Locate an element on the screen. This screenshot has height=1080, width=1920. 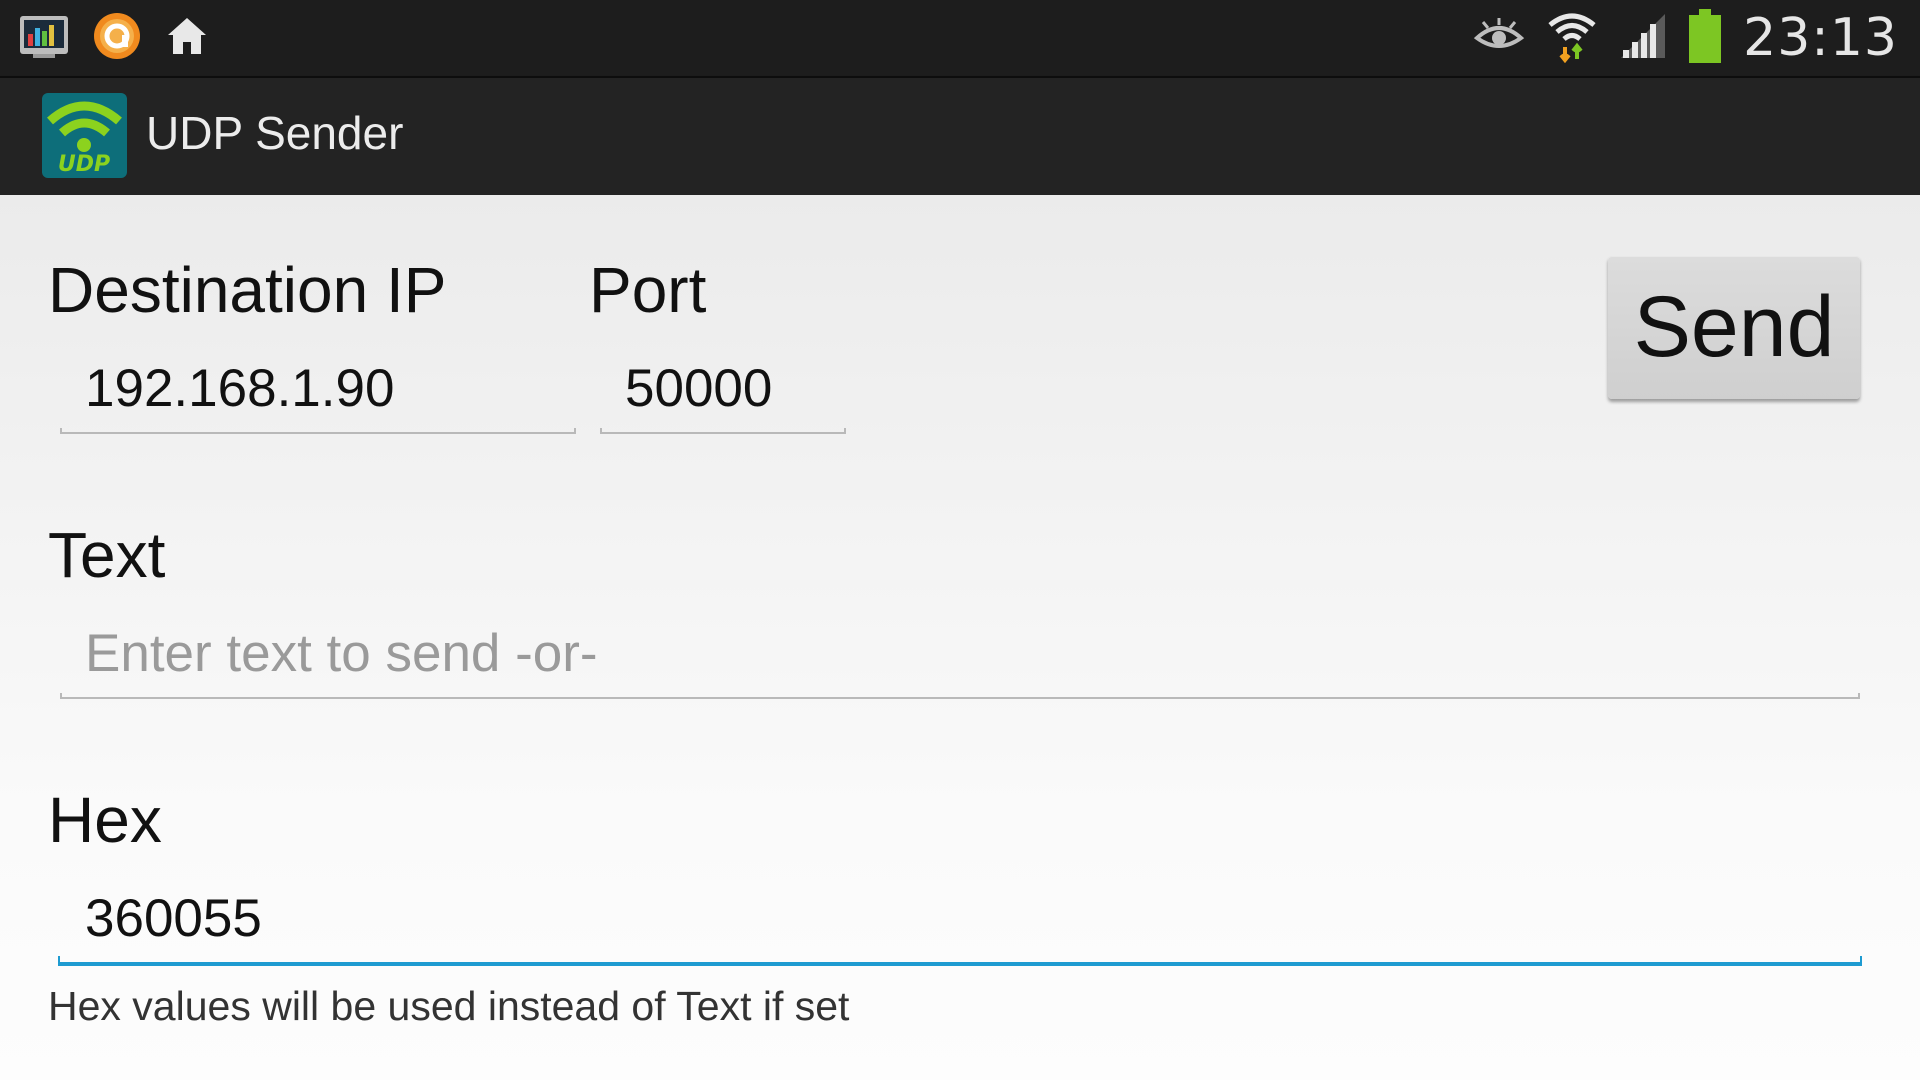
status-time: 23:13 is located at coordinates (1820, 38).